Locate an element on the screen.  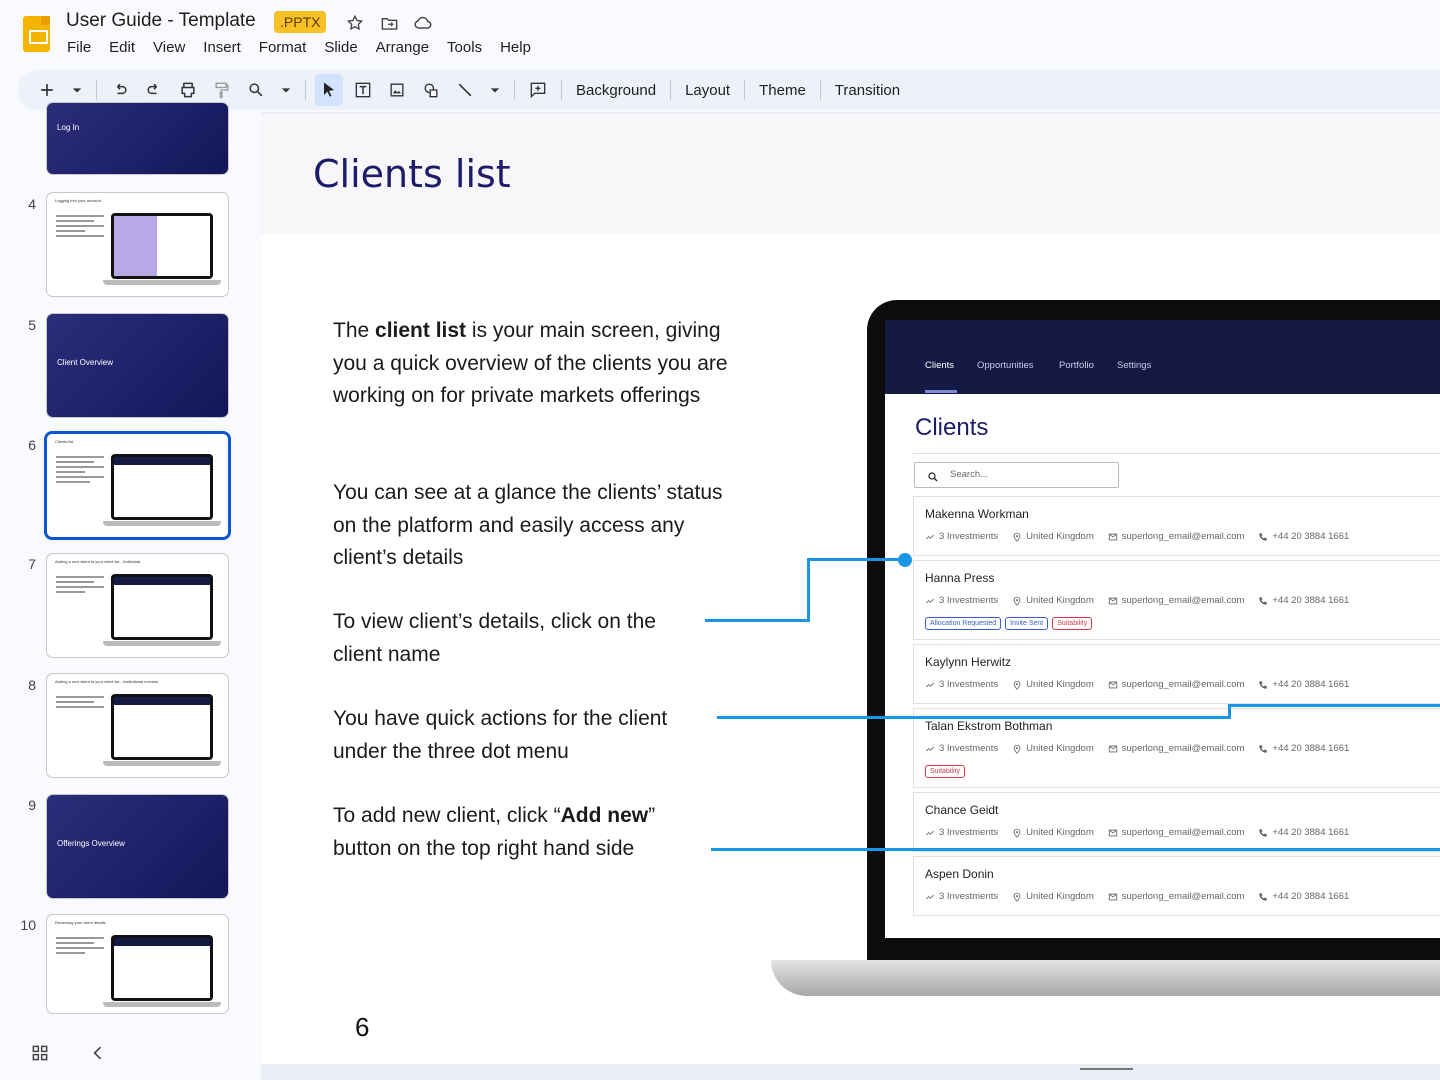
line-icon is located at coordinates (465, 90).